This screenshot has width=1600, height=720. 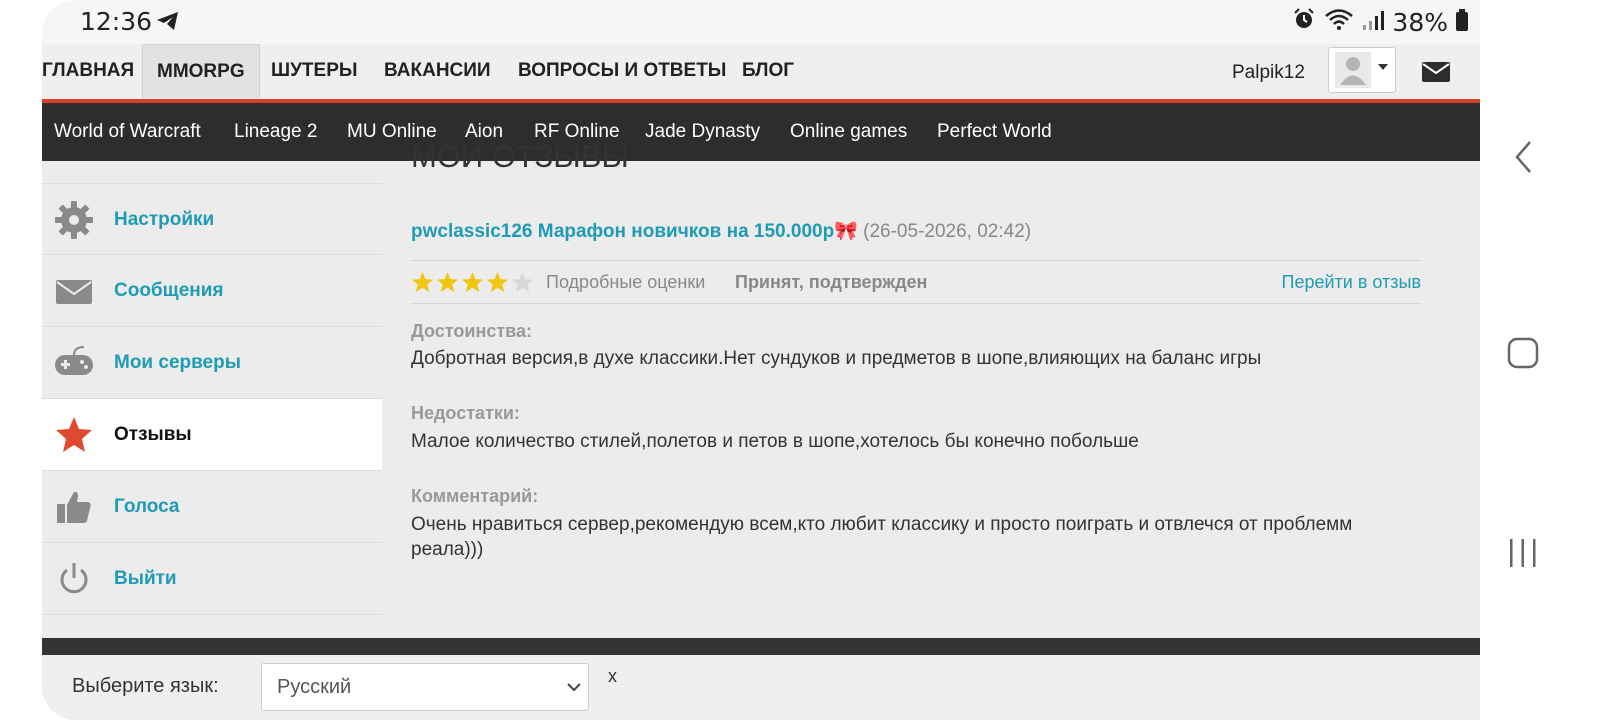 I want to click on sidebar-item-reviews: Отзывы, so click(x=212, y=435).